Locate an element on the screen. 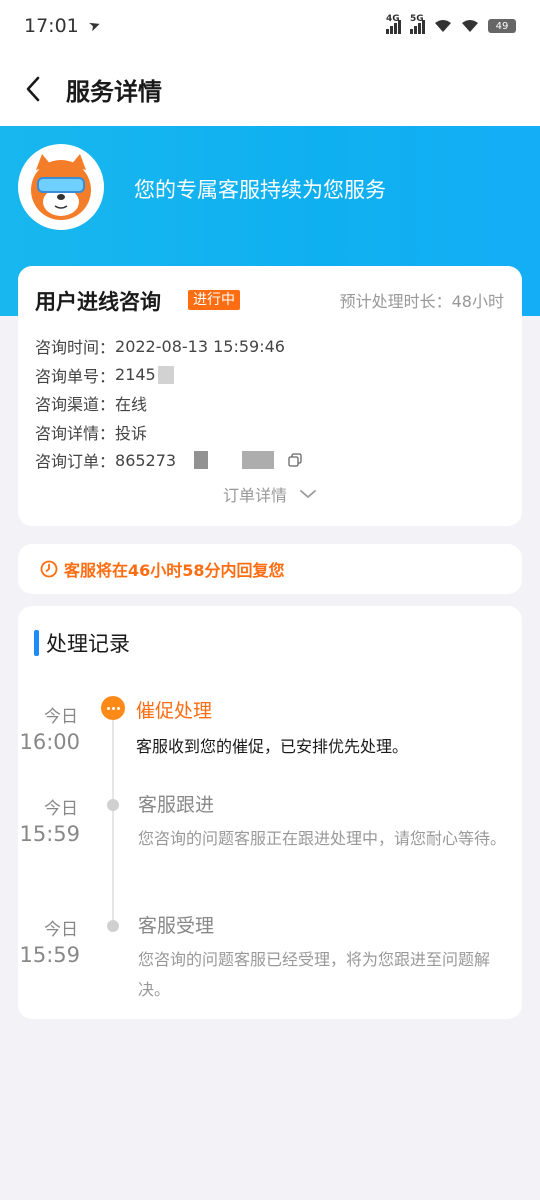 The height and width of the screenshot is (1200, 540). info-row-channel: 咨询渠道： 在线 is located at coordinates (168, 403).